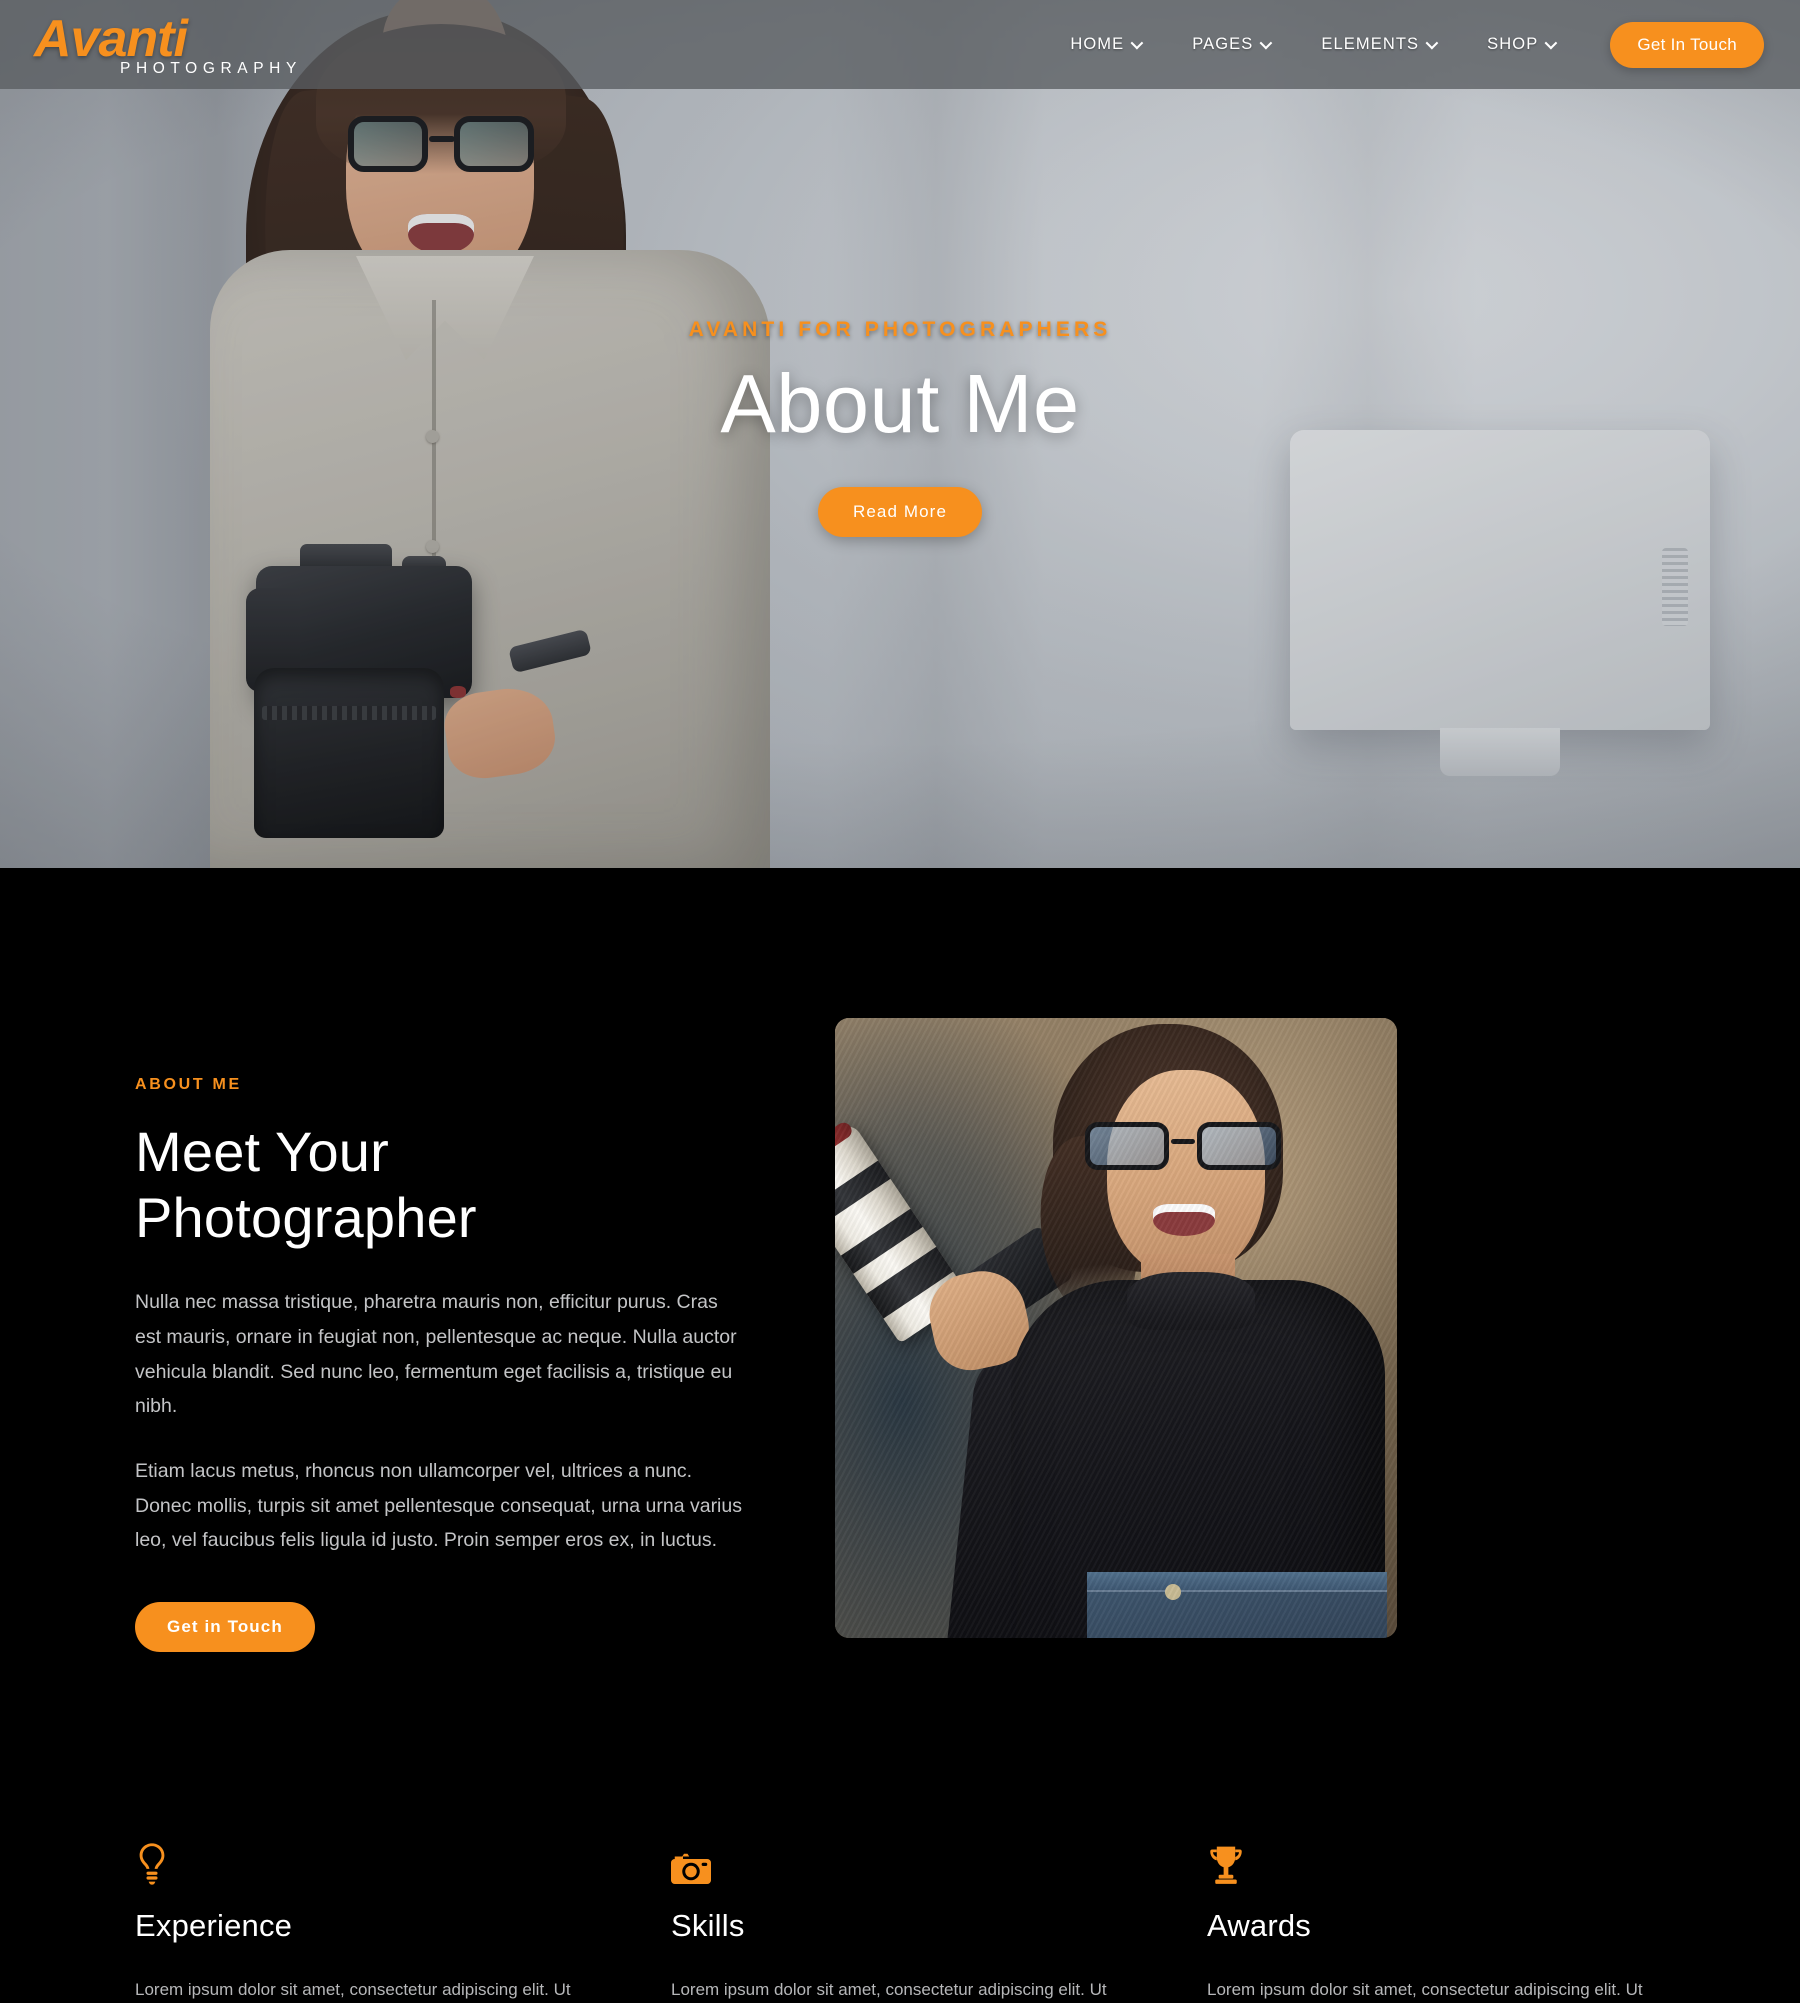 This screenshot has width=1800, height=2003. What do you see at coordinates (225, 1627) in the screenshot?
I see `get-in-touch-button: Get in Touch` at bounding box center [225, 1627].